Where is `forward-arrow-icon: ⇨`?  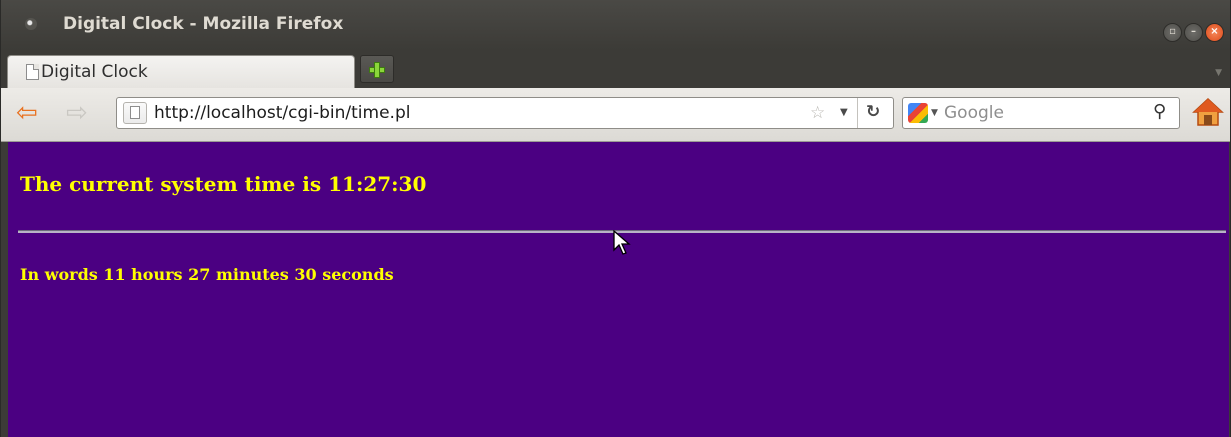
forward-arrow-icon: ⇨ is located at coordinates (77, 113).